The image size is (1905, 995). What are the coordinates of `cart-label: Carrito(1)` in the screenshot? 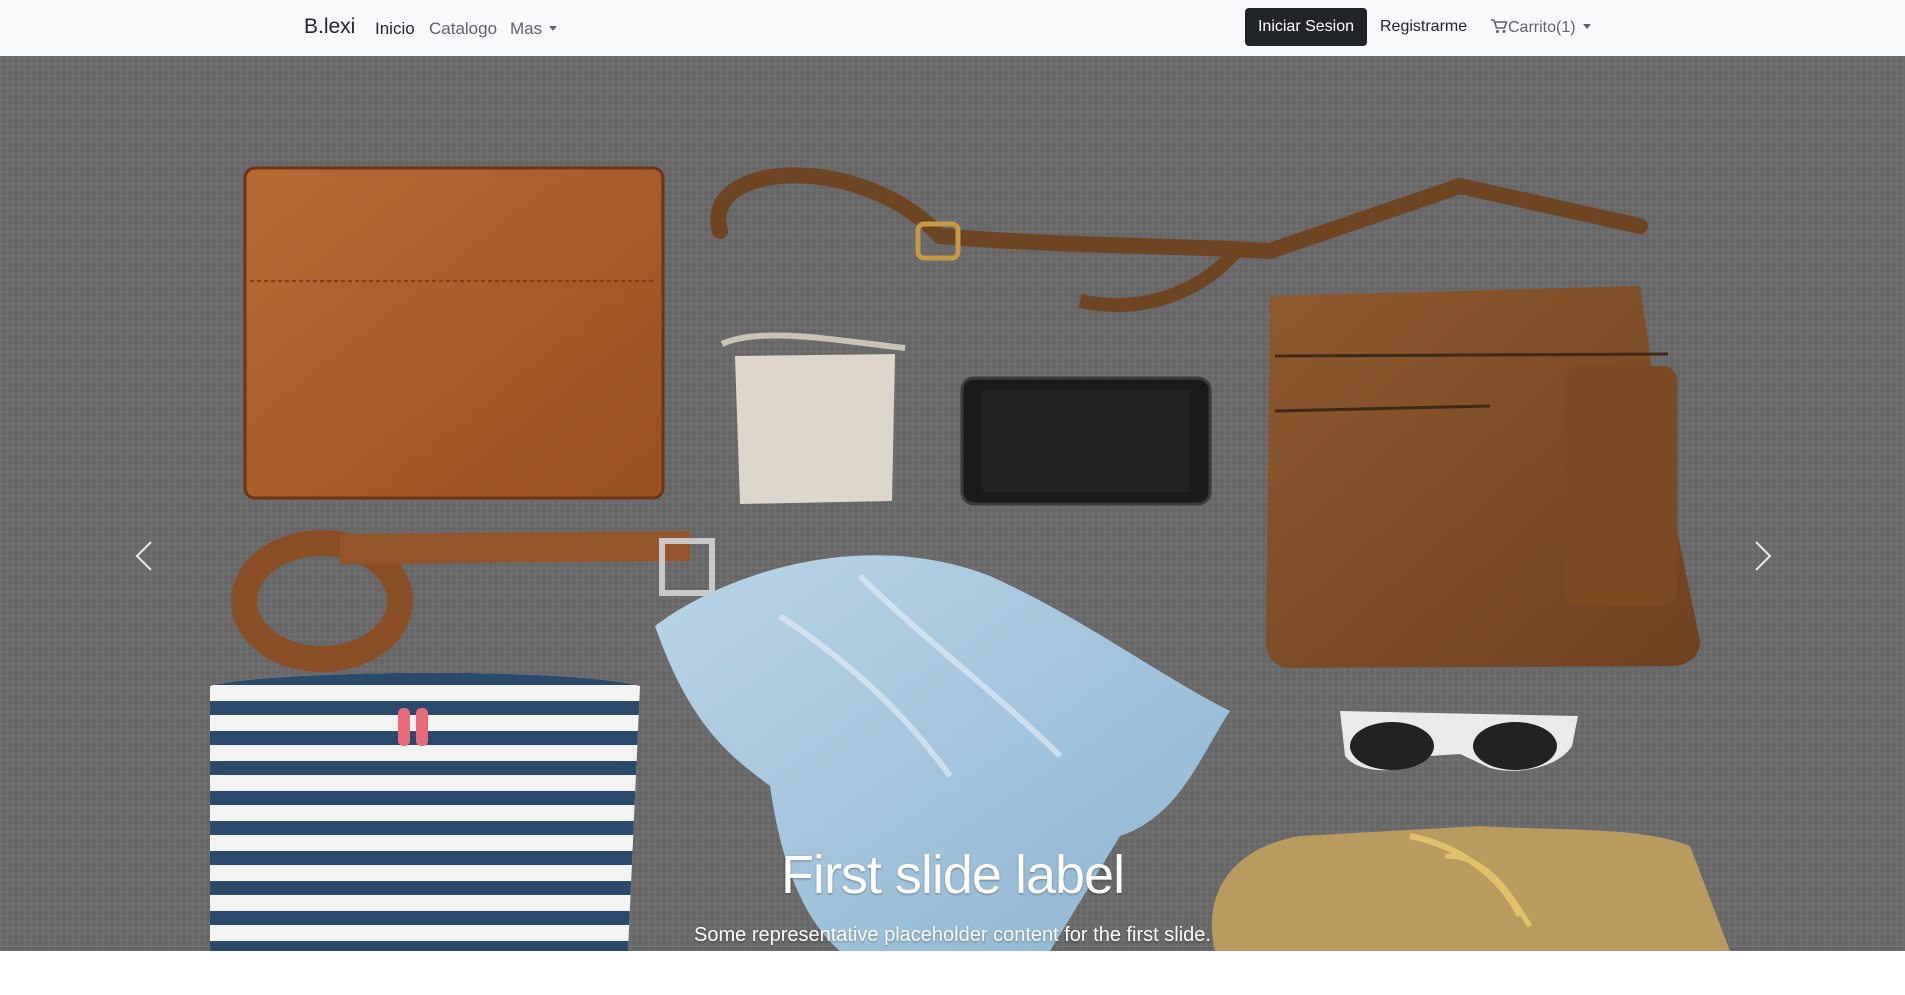 It's located at (1542, 27).